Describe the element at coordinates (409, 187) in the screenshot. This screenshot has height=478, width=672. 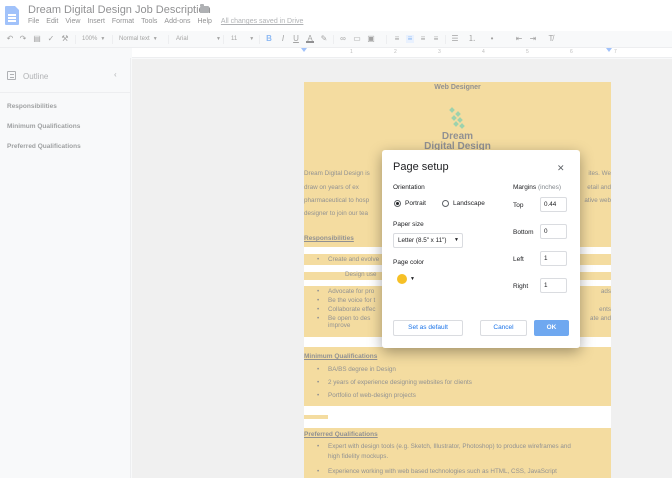
I see `orientation-label: Orientation` at that location.